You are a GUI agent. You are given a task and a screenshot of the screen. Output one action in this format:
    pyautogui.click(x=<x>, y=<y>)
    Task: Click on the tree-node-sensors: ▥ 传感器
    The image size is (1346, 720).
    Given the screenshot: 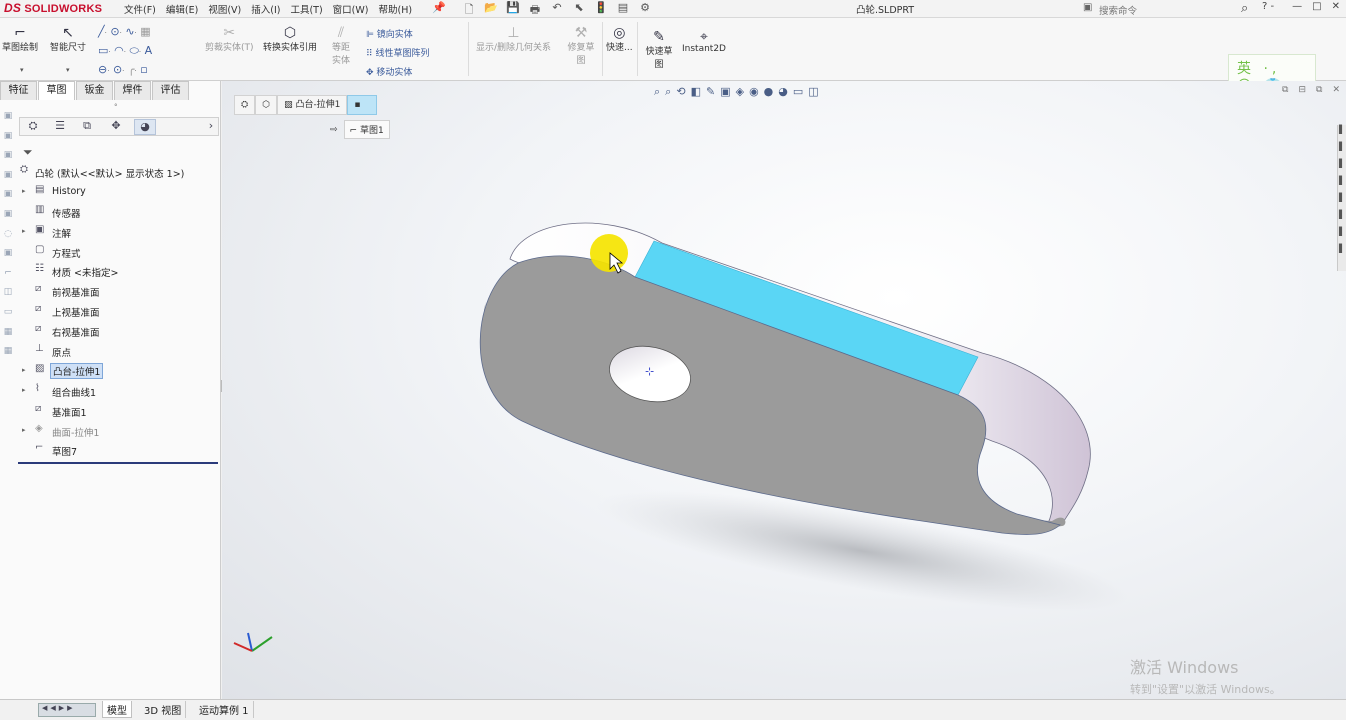 What is the action you would take?
    pyautogui.click(x=119, y=213)
    